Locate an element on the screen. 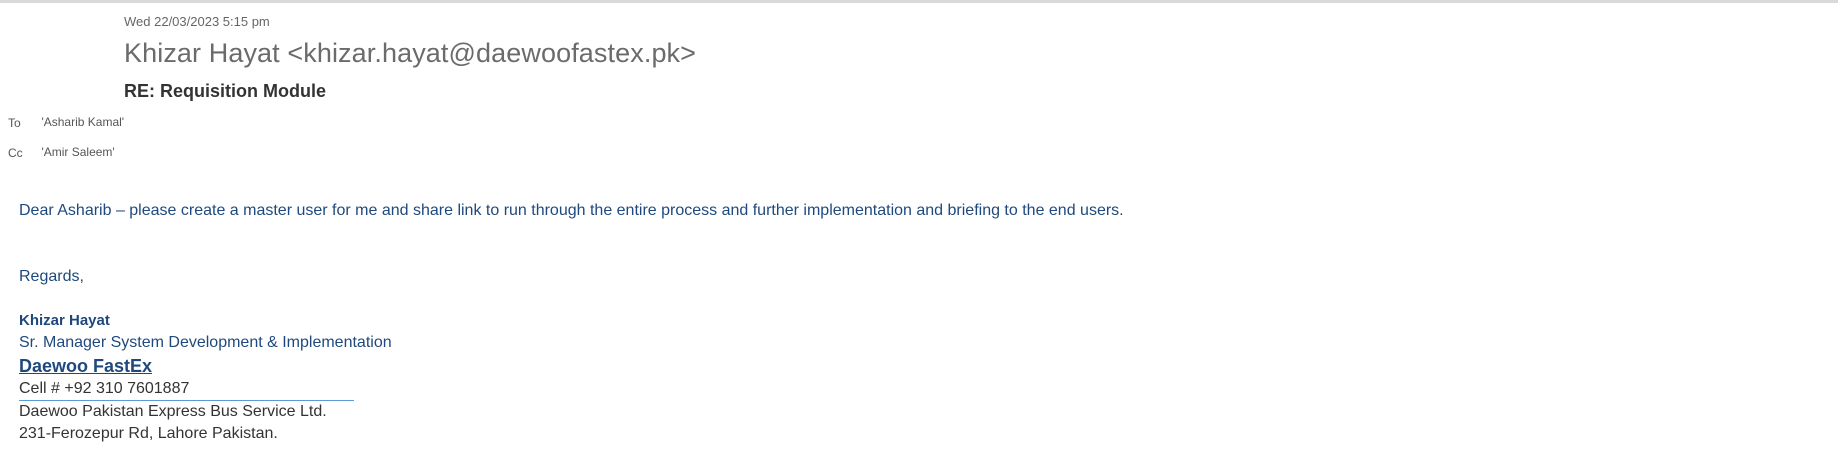  signature-cell: Cell # +92 310 7601887 is located at coordinates (104, 388).